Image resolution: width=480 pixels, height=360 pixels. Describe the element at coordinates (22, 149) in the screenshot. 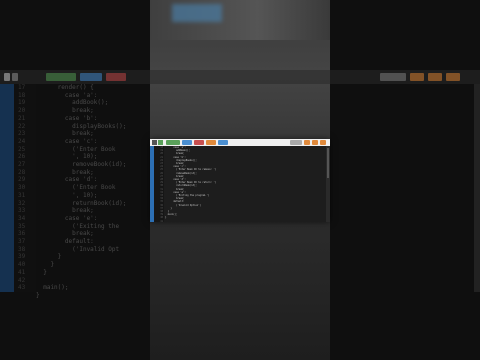

I see `line-number: 25` at that location.